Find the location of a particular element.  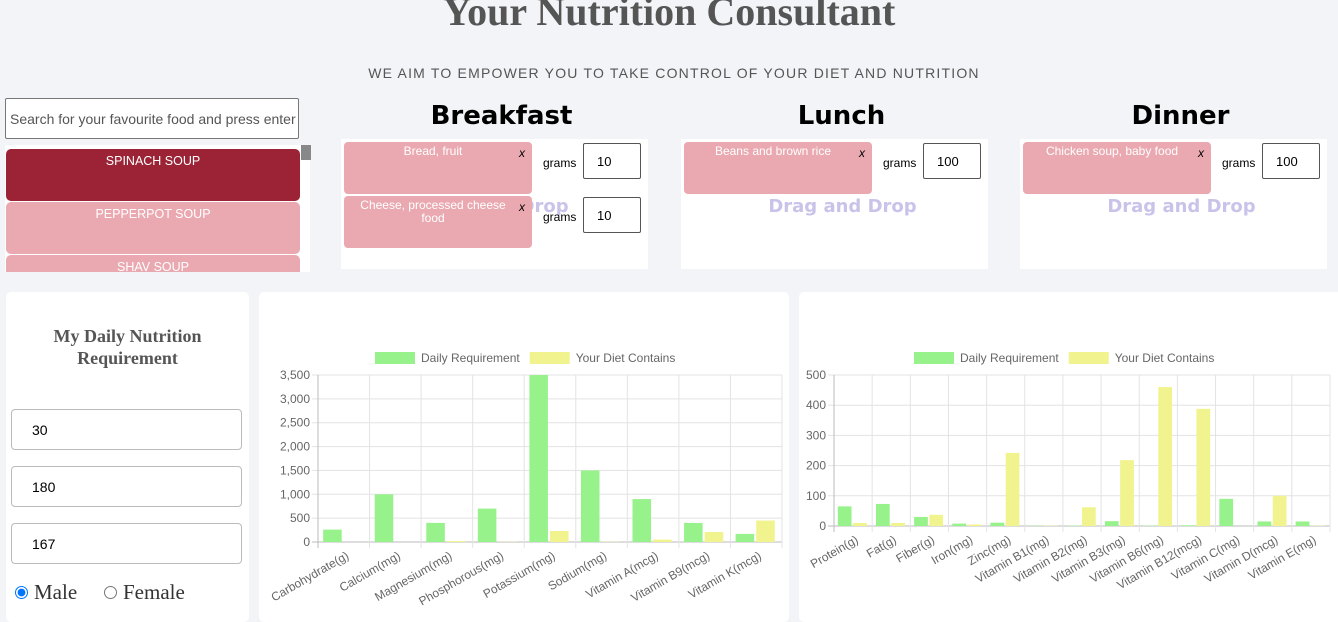

food-list-scrollbar is located at coordinates (306, 152).